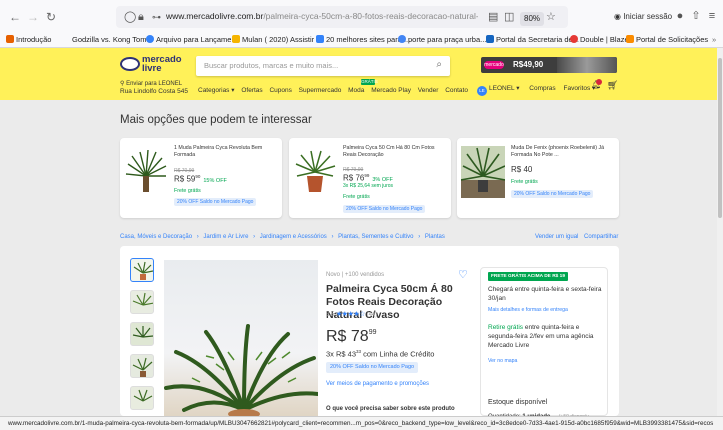  Describe the element at coordinates (456, 90) in the screenshot. I see `nav-contact: Contato` at that location.